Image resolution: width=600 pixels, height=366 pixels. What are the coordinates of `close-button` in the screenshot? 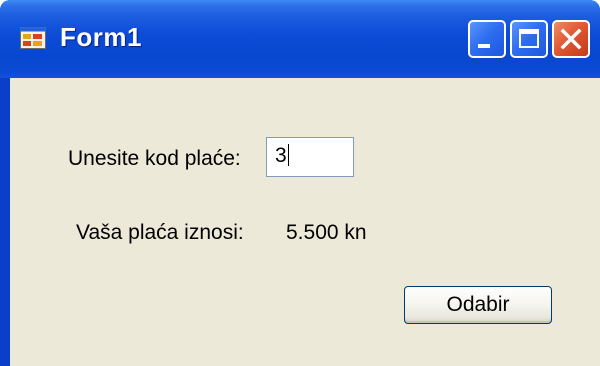 It's located at (571, 39).